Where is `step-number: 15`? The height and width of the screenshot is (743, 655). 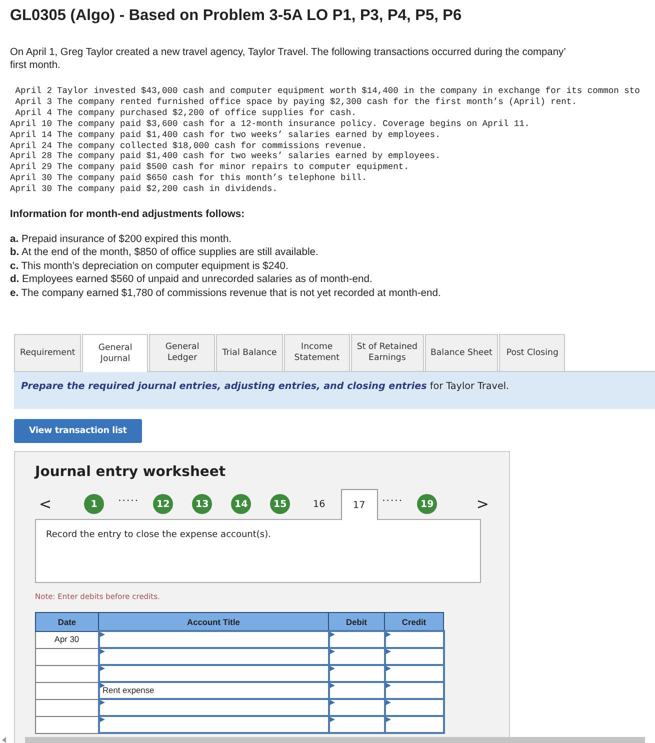
step-number: 15 is located at coordinates (280, 504).